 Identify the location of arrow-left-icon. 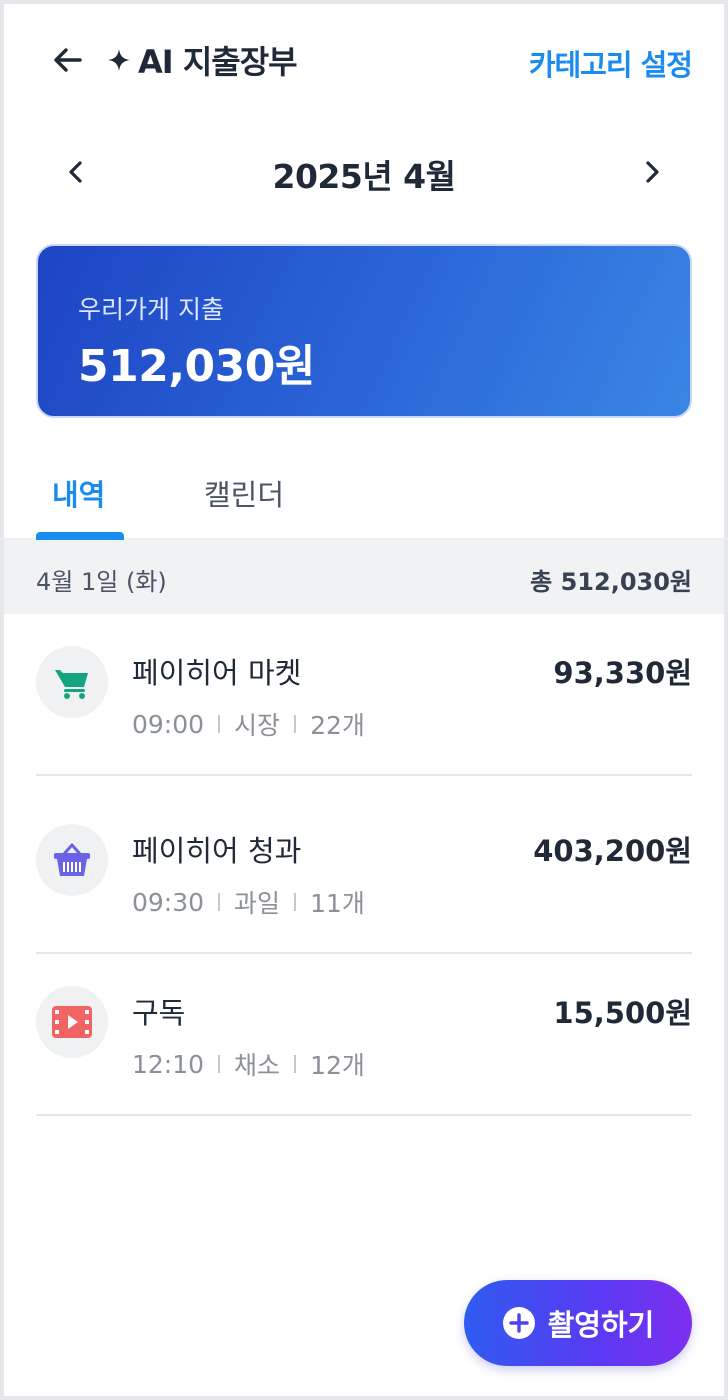
(68, 60).